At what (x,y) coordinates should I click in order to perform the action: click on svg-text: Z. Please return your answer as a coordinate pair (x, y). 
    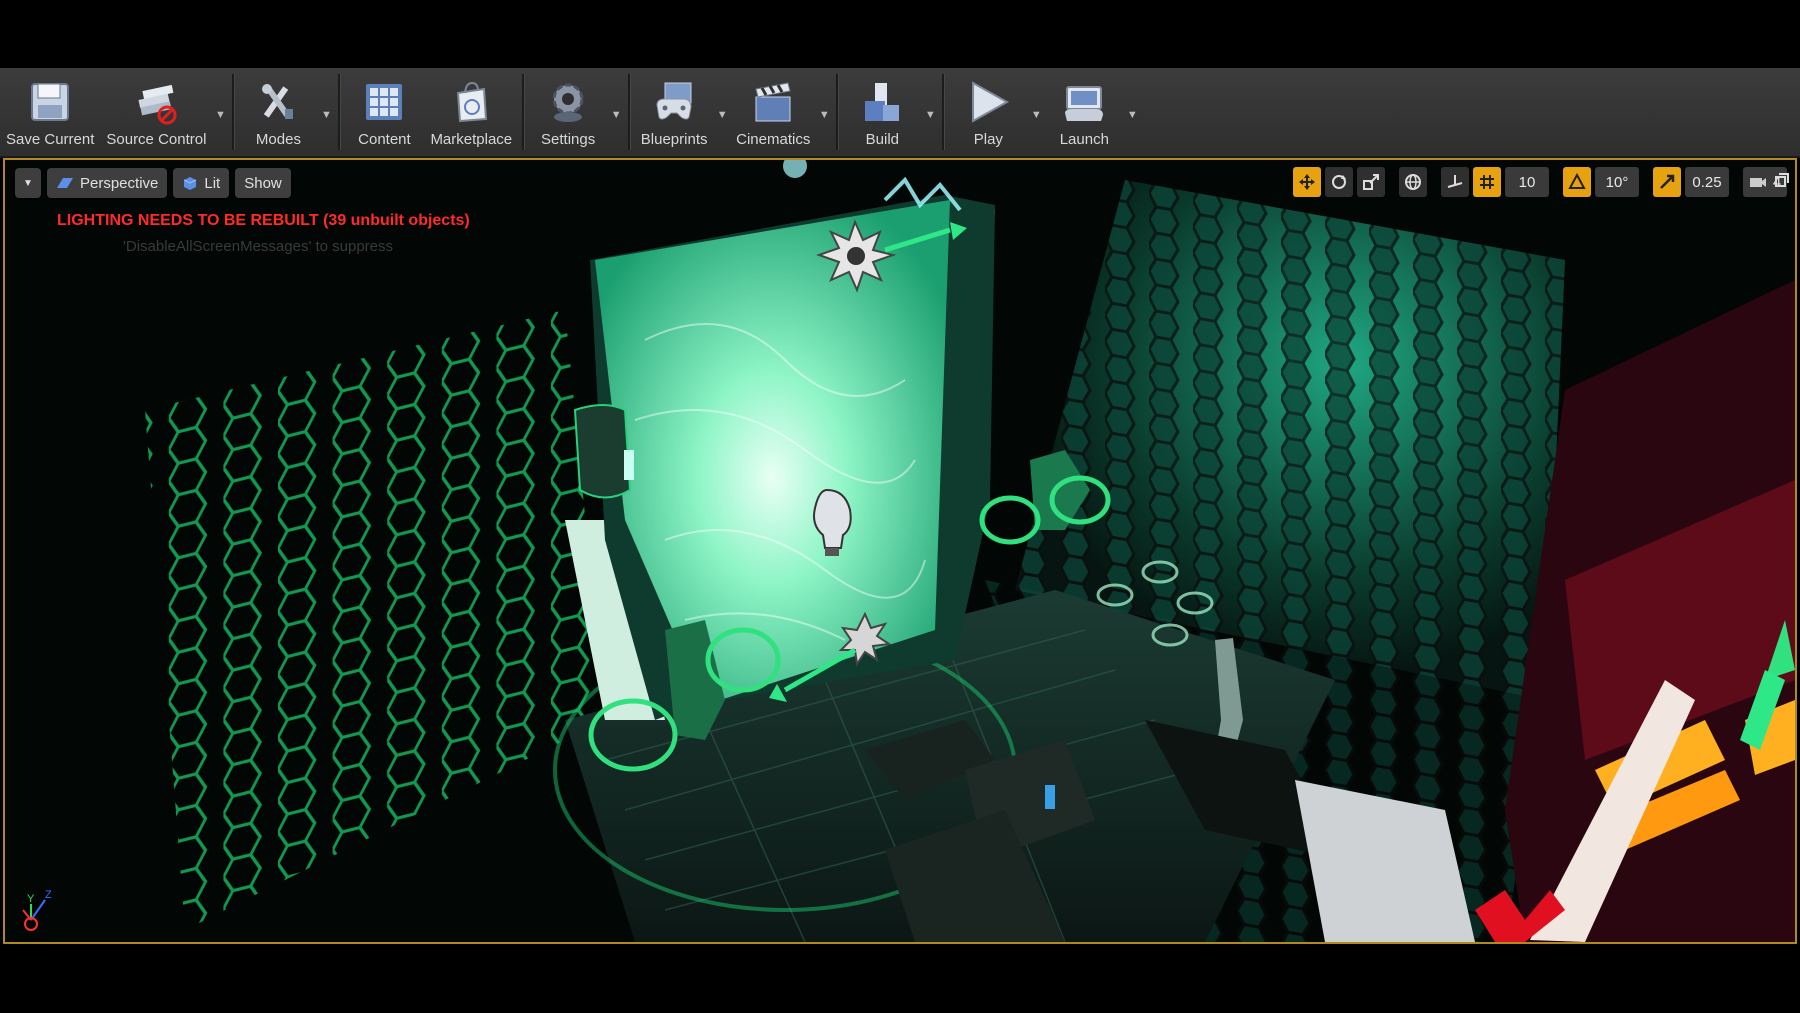
    Looking at the image, I should click on (48, 895).